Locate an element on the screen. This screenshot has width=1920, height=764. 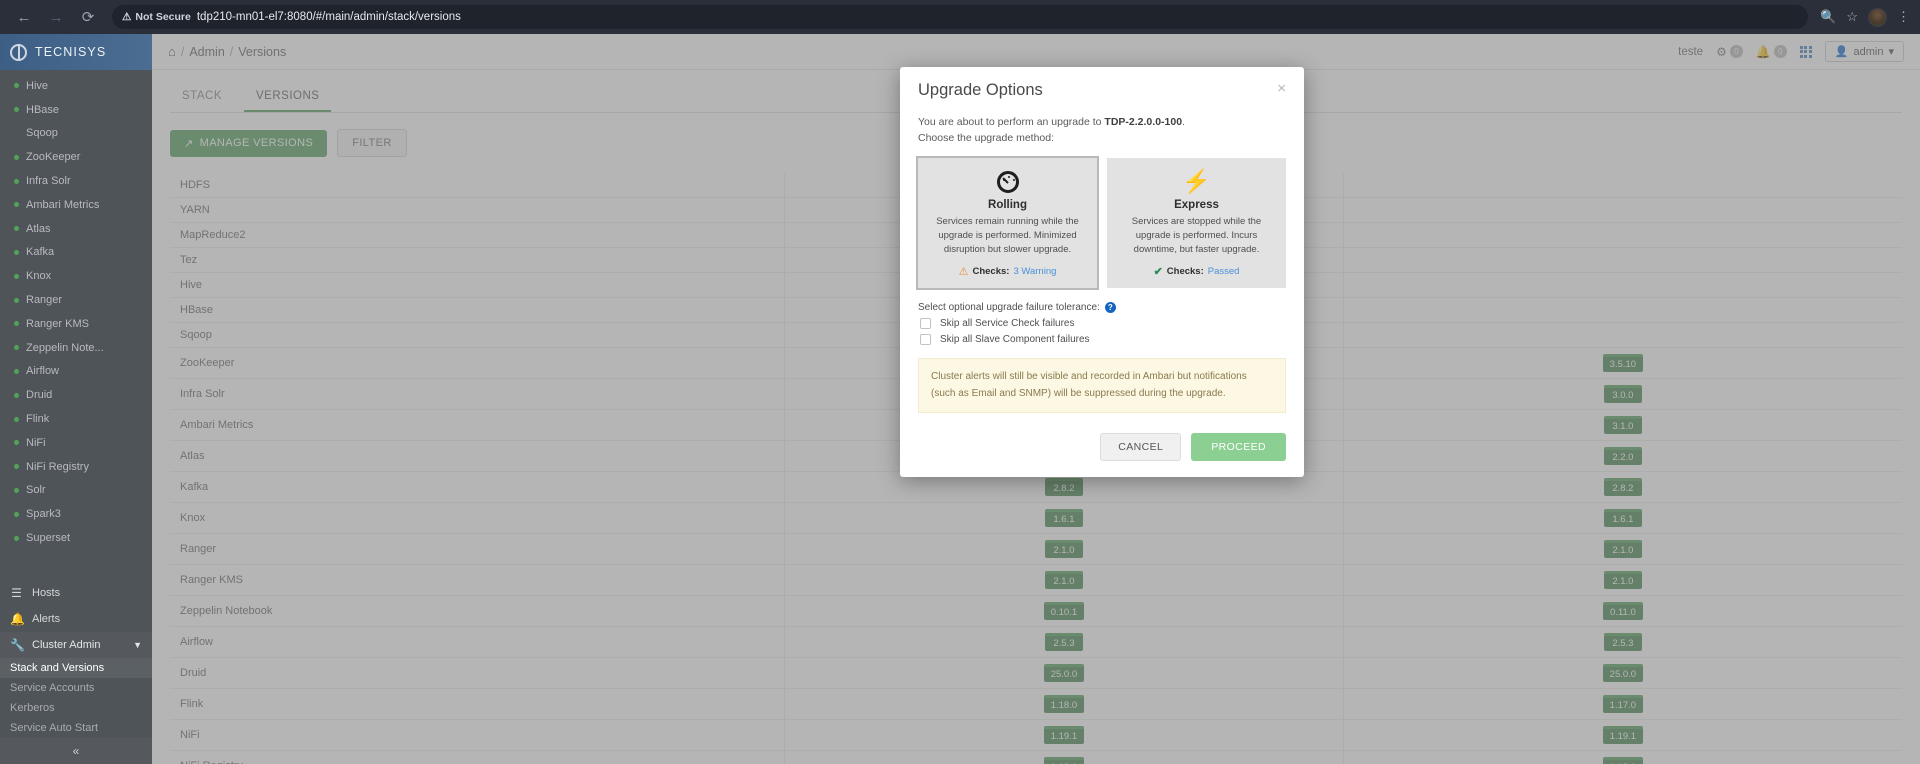
sidebar-admin-item: Service Accounts is located at coordinates (76, 688).